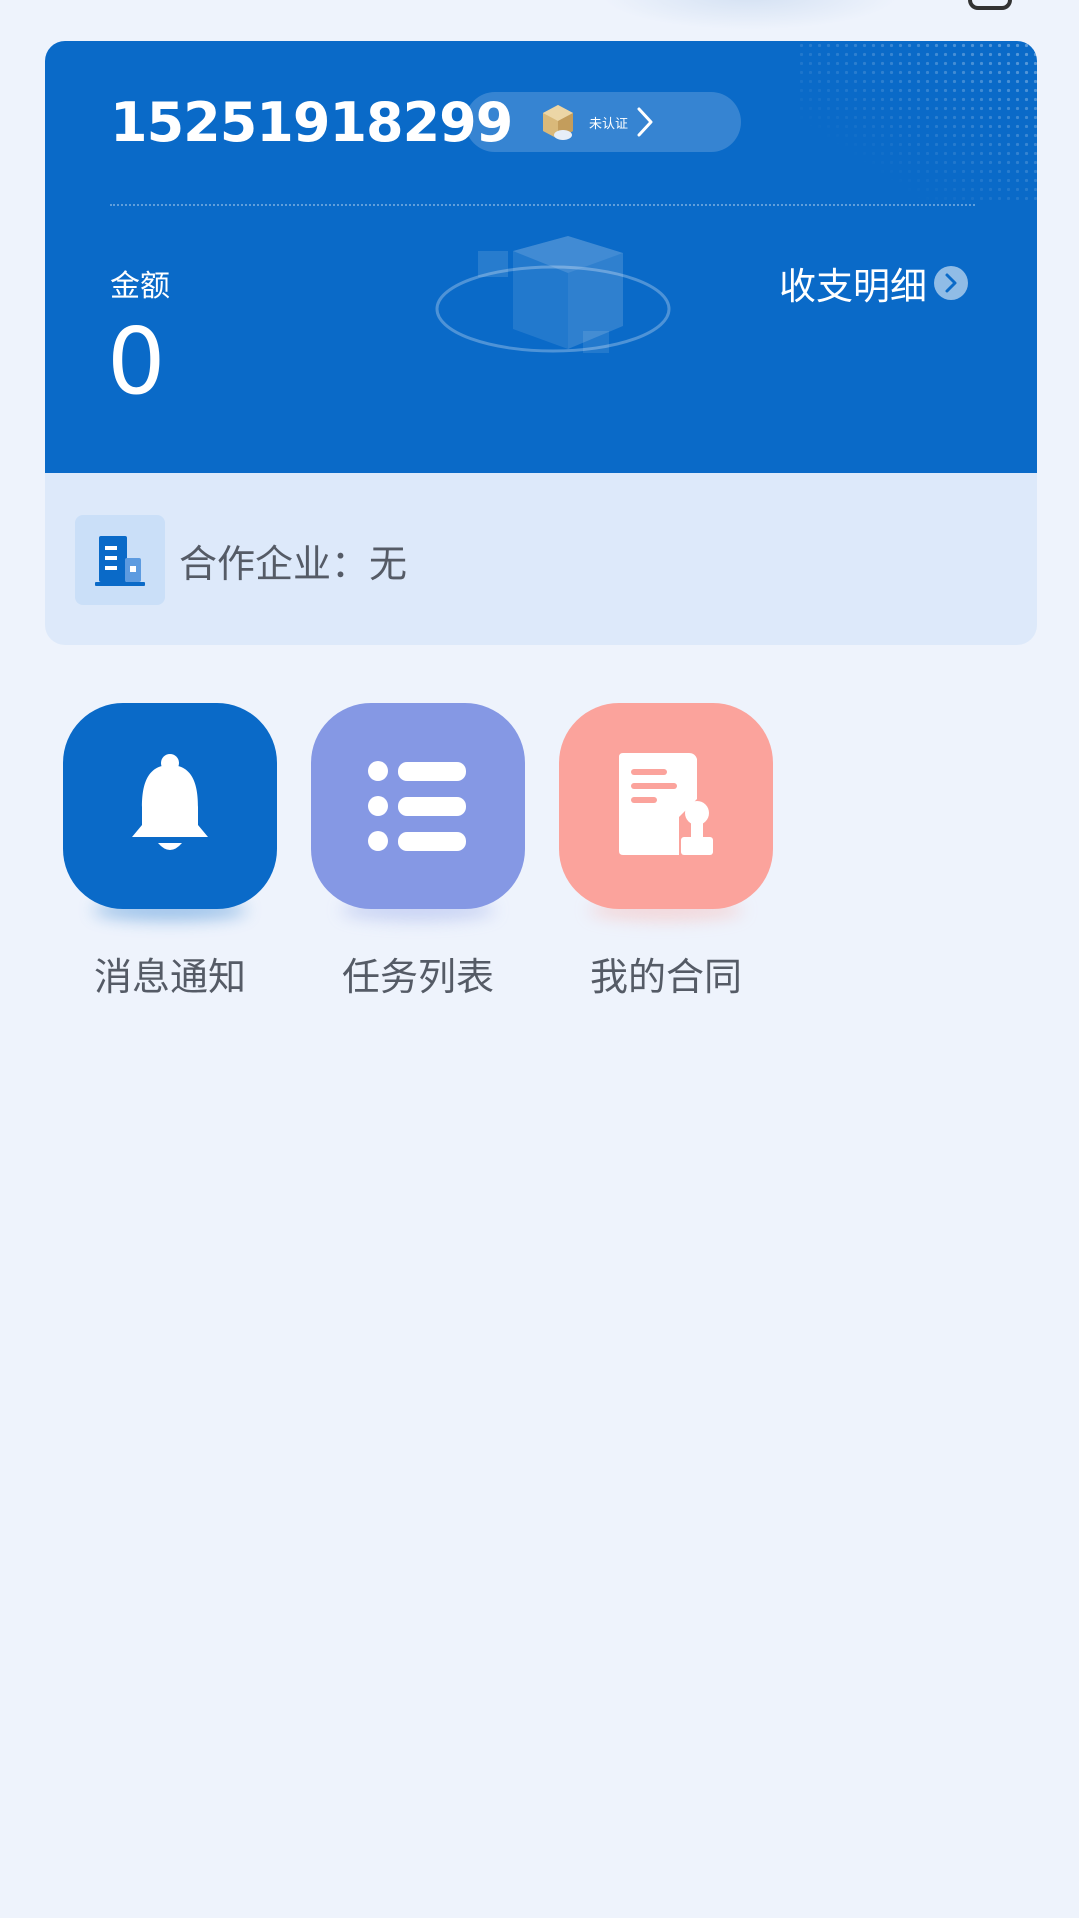 The image size is (1079, 1918). I want to click on bell-icon, so click(170, 802).